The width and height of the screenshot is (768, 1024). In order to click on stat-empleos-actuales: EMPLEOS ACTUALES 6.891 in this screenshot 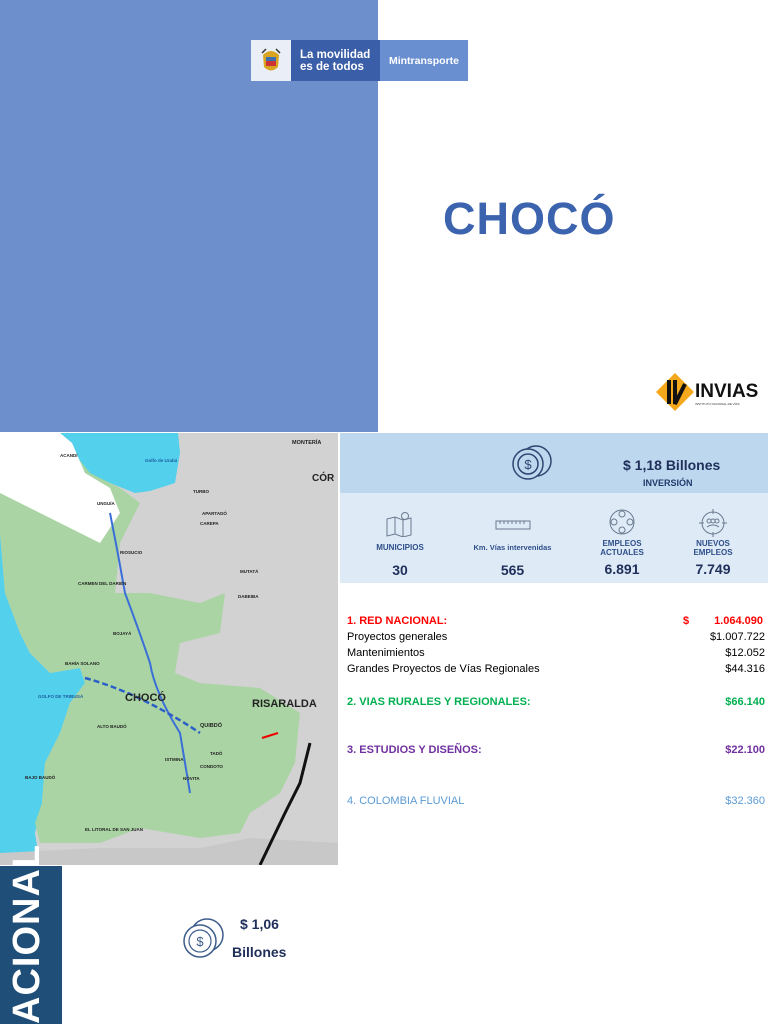, I will do `click(622, 542)`.